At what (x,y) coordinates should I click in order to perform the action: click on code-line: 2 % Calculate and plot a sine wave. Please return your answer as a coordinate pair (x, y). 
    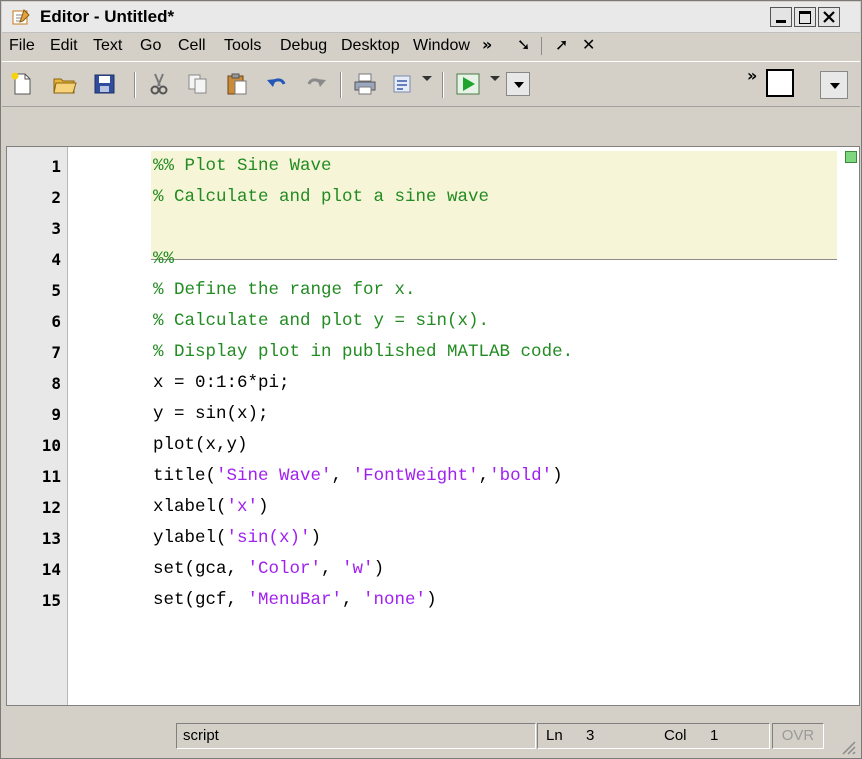
    Looking at the image, I should click on (433, 197).